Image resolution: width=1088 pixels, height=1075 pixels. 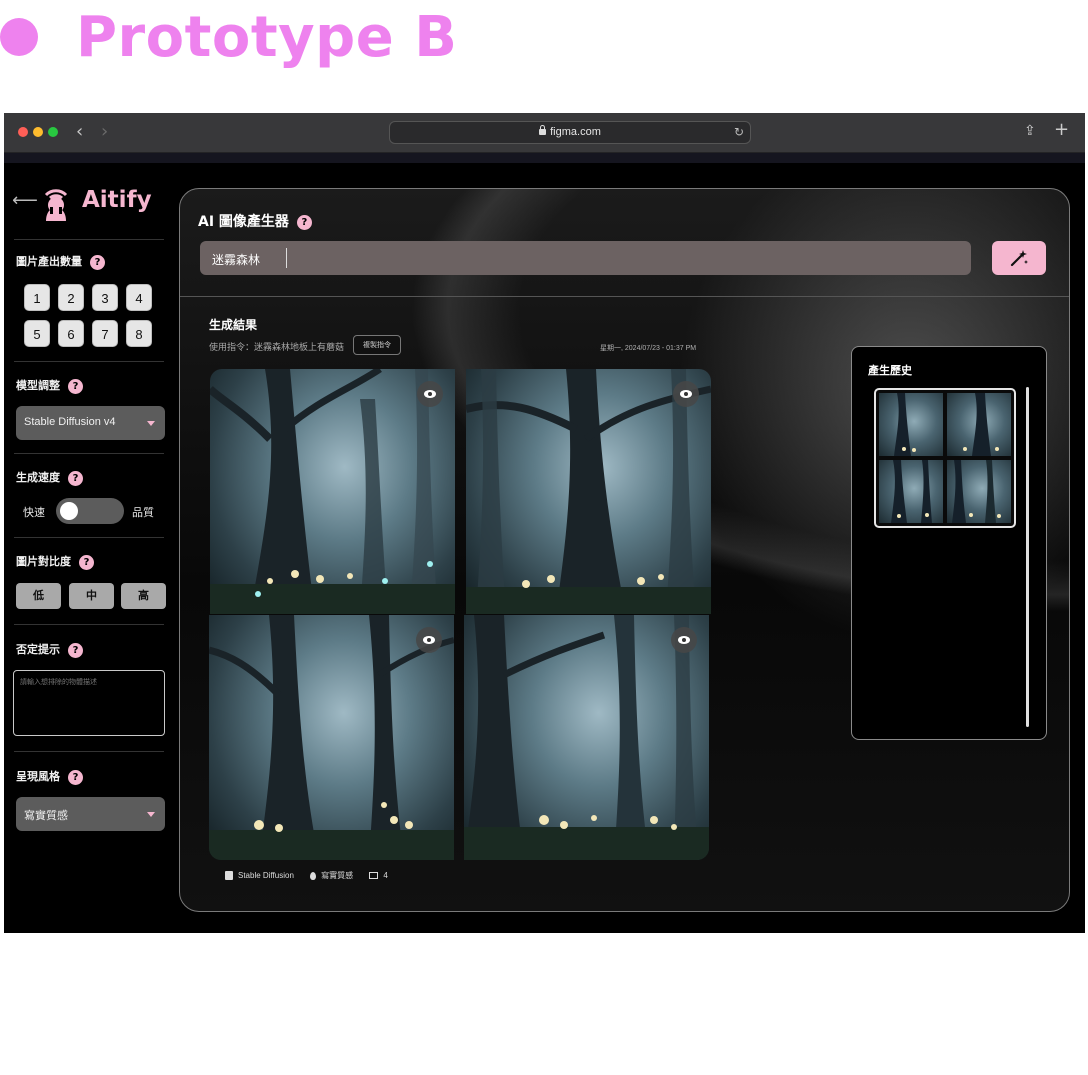 I want to click on meta-style: 寫實質感, so click(x=337, y=875).